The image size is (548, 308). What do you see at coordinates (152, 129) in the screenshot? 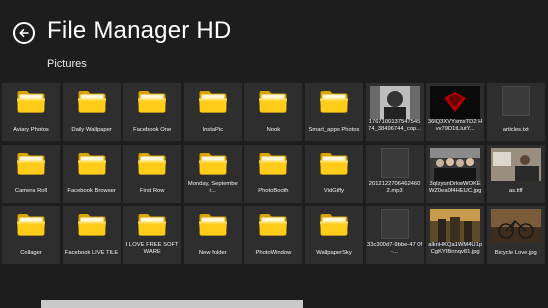
I see `tile-label: Facebook One` at bounding box center [152, 129].